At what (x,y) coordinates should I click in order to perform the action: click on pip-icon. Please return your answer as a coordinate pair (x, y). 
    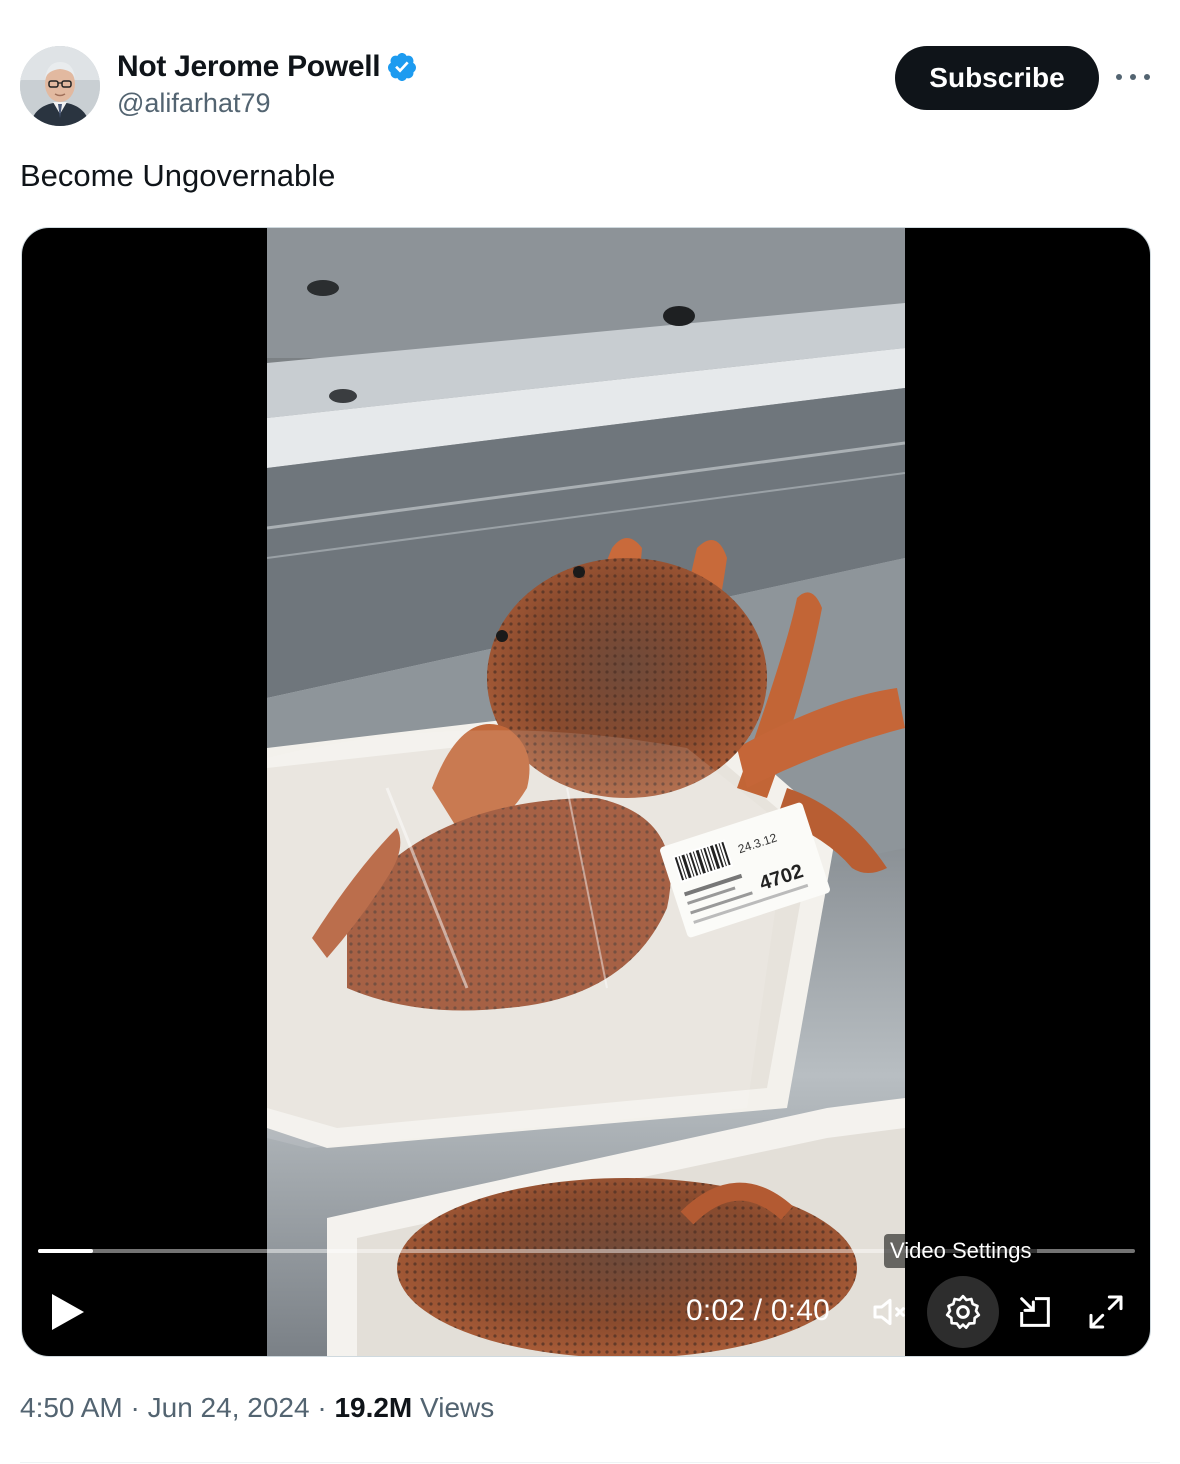
    Looking at the image, I should click on (1035, 1312).